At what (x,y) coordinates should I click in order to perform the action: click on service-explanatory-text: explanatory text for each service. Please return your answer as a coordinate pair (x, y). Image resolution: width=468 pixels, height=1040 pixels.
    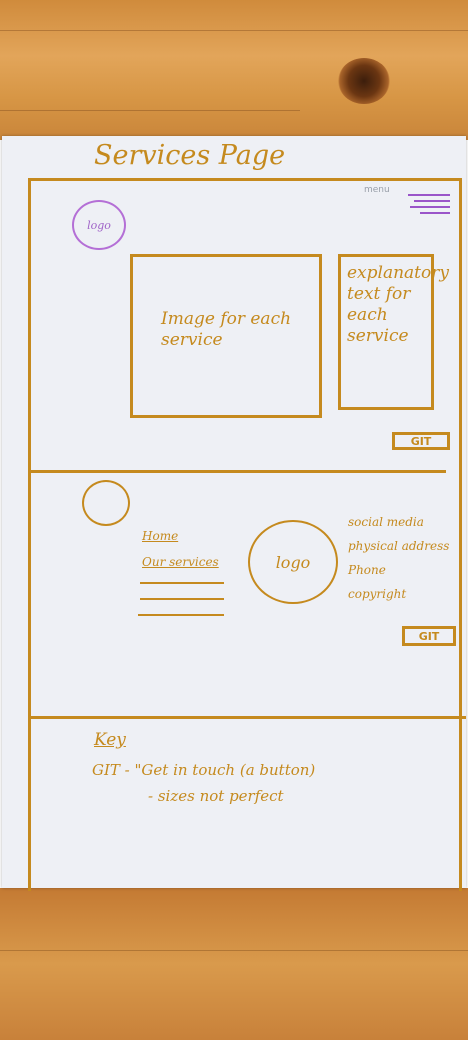
    Looking at the image, I should click on (398, 304).